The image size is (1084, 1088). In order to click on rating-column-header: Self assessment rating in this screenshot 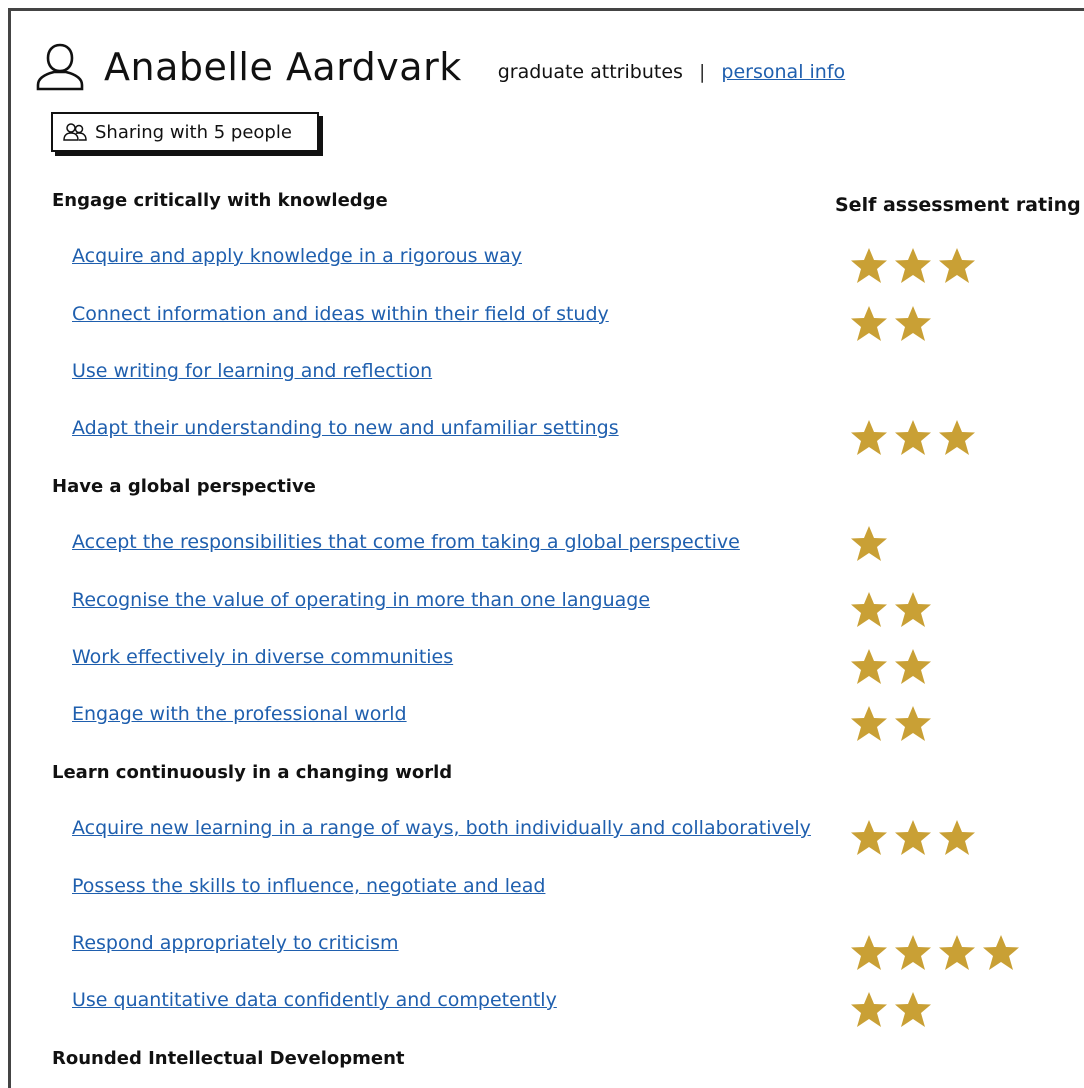, I will do `click(958, 205)`.